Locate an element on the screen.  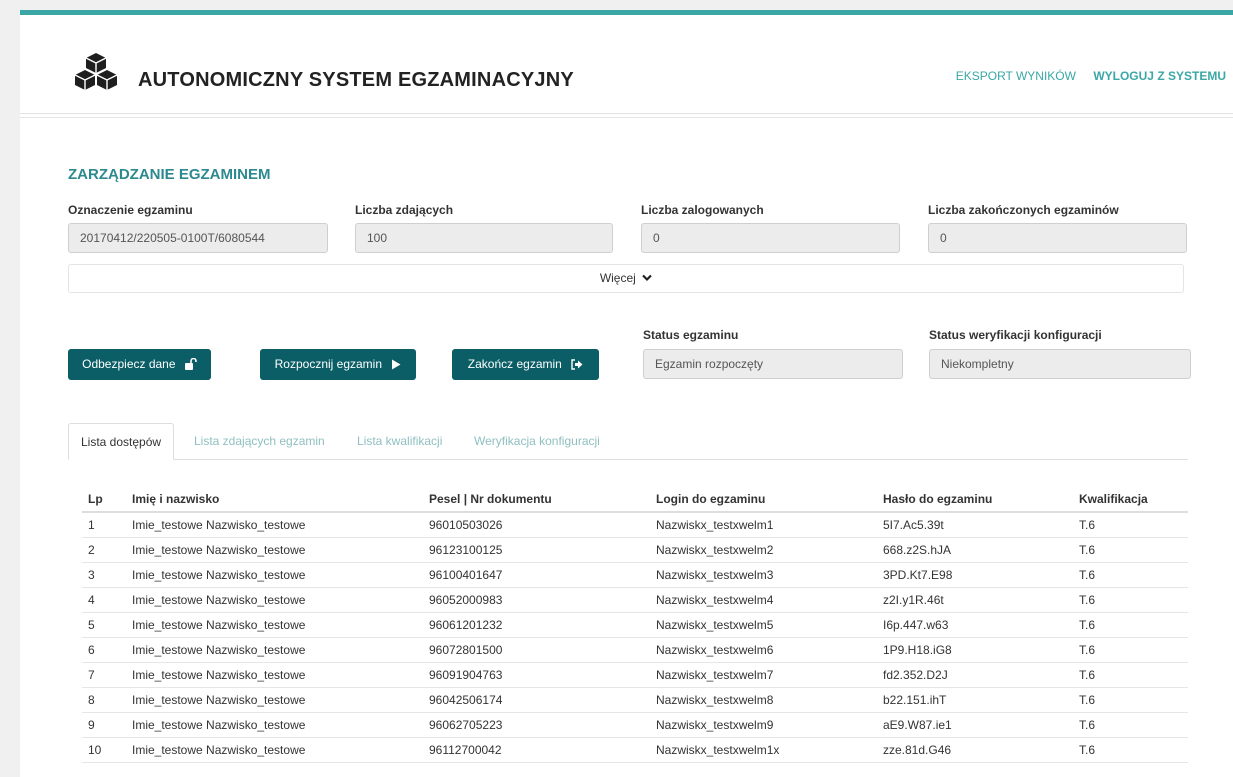
row-login-cell: Nazwiskx_testxwelm1 is located at coordinates (763, 525).